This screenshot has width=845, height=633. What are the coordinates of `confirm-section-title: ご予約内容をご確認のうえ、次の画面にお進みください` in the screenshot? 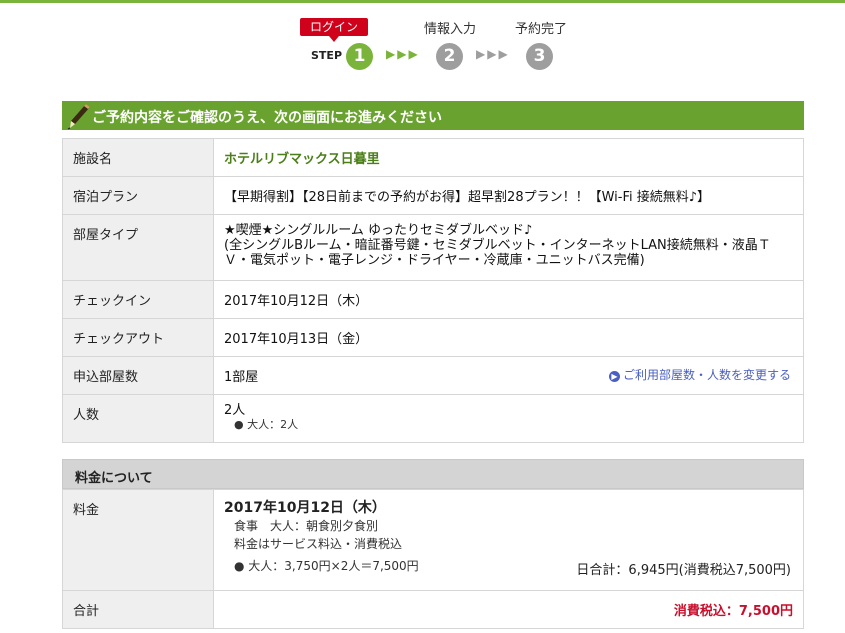 It's located at (267, 118).